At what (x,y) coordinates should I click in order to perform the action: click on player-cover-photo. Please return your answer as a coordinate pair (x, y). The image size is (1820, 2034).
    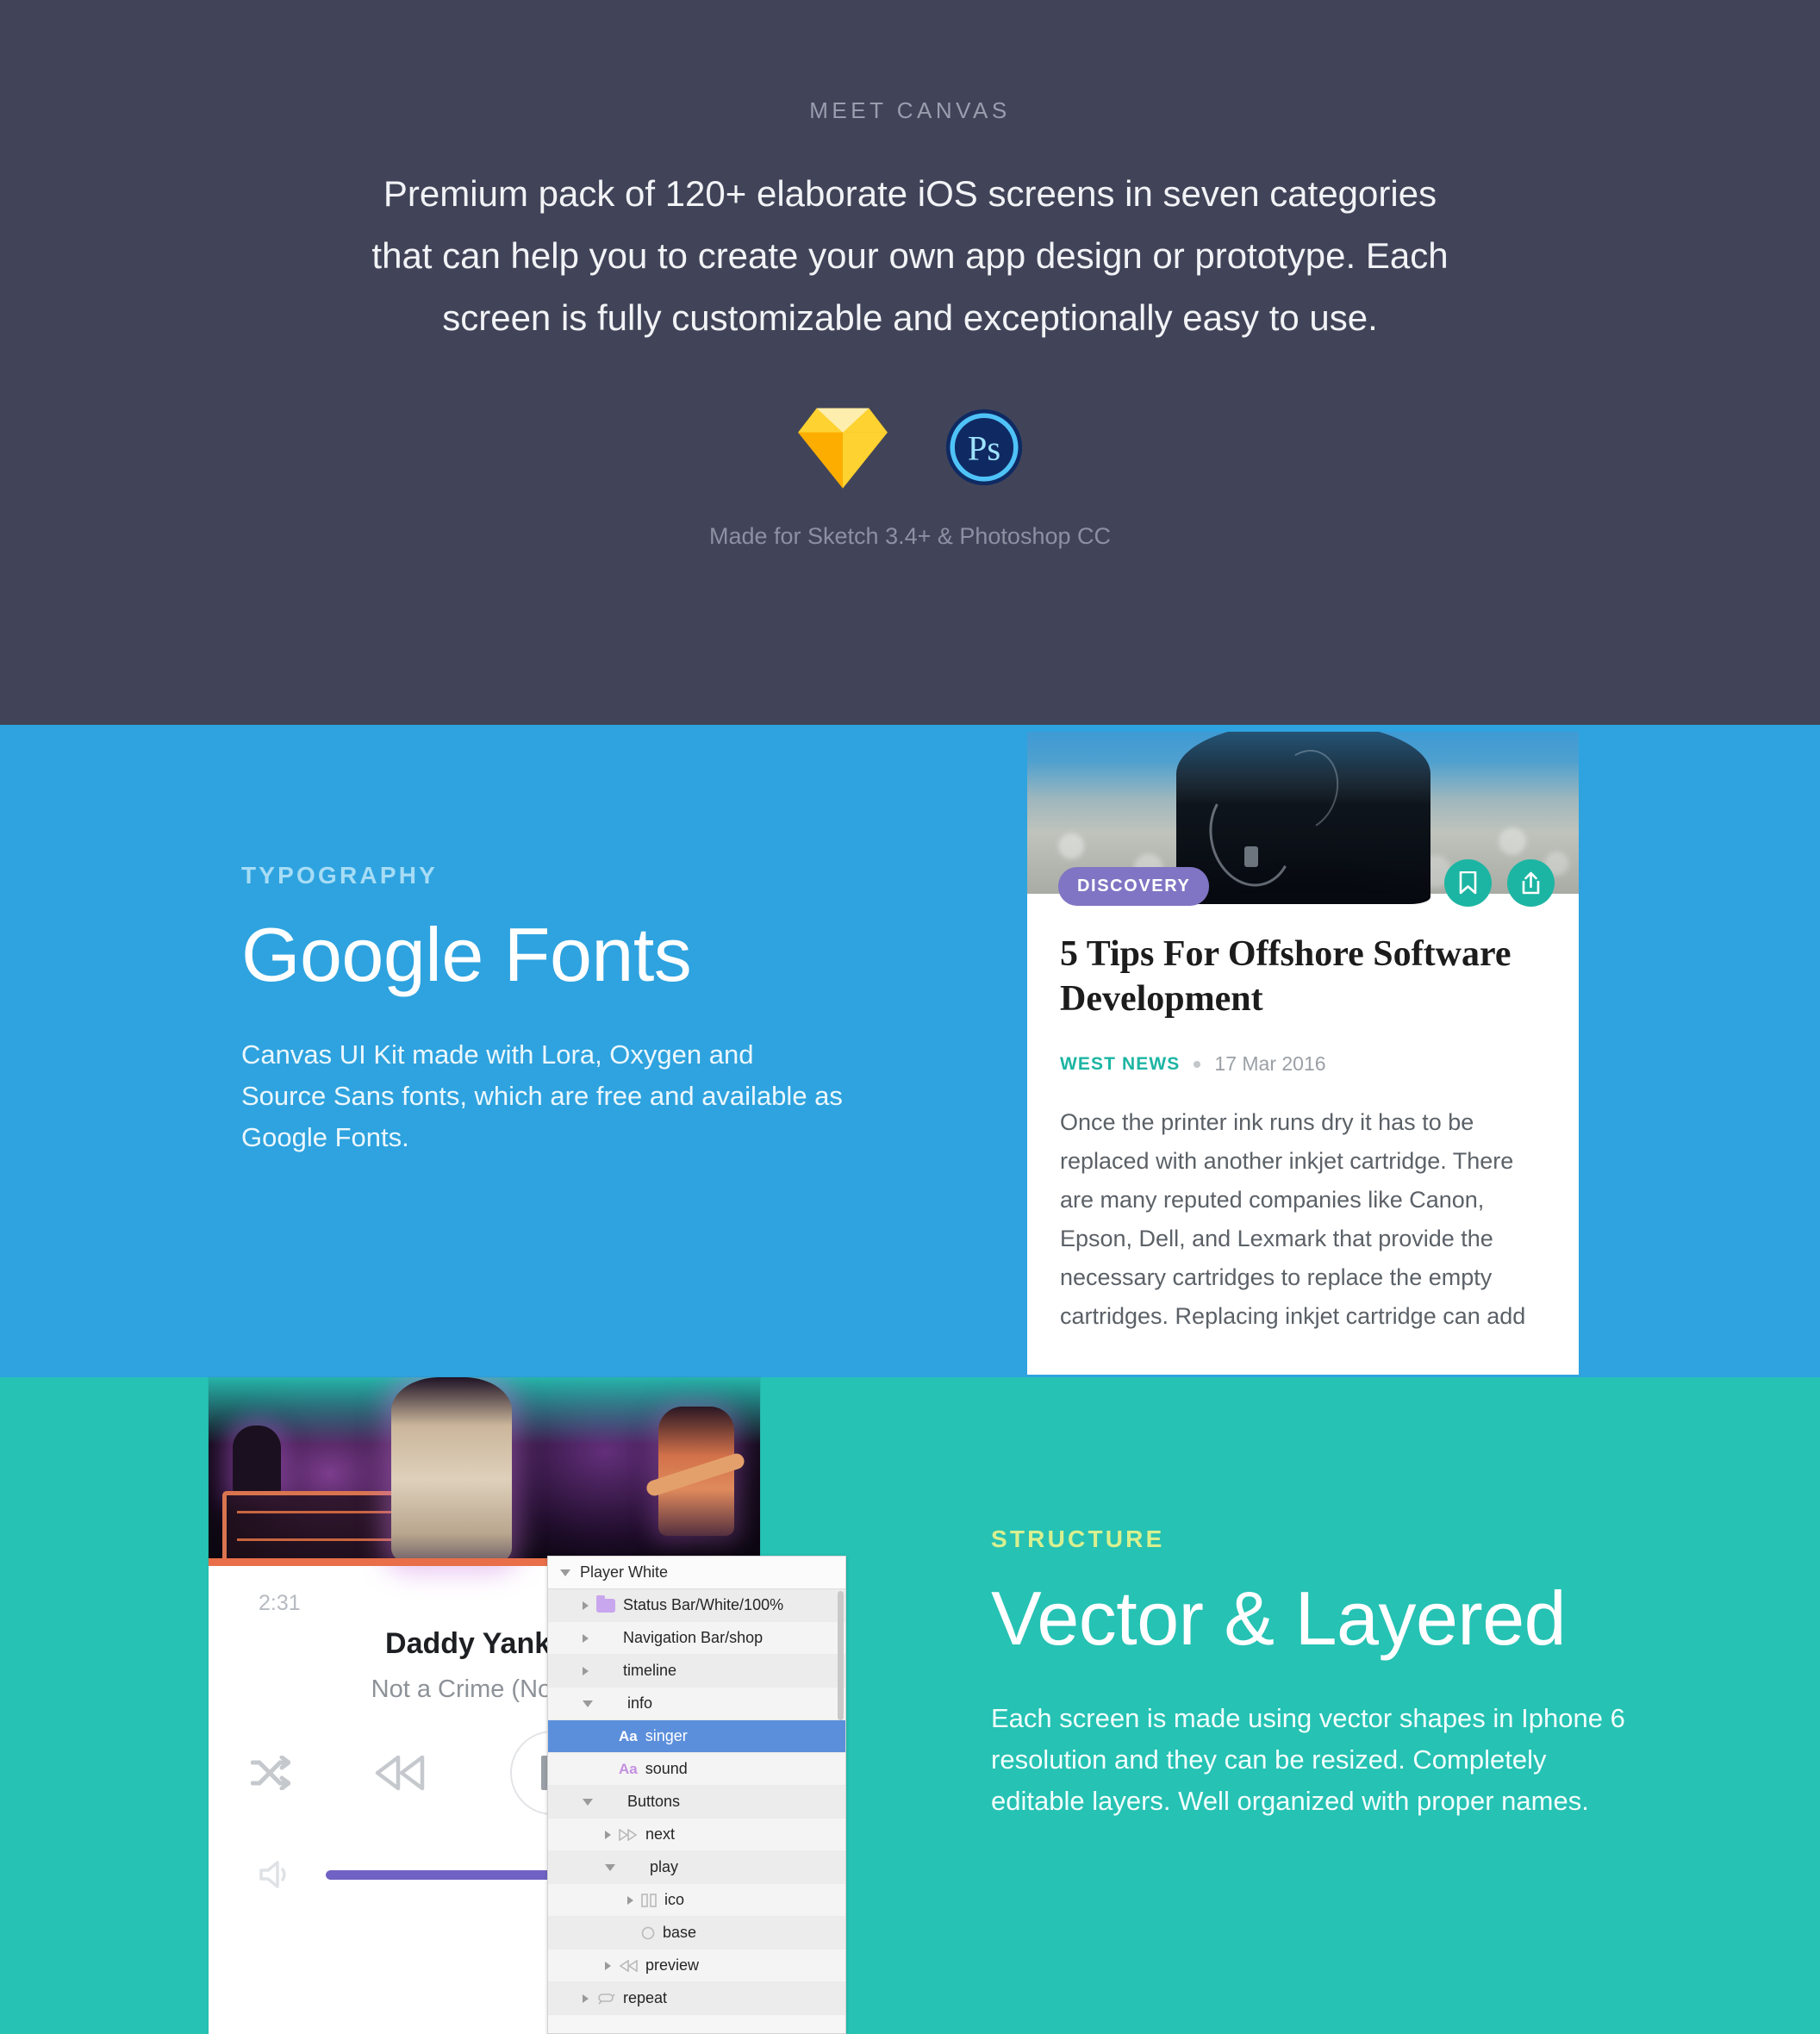
    Looking at the image, I should click on (484, 1471).